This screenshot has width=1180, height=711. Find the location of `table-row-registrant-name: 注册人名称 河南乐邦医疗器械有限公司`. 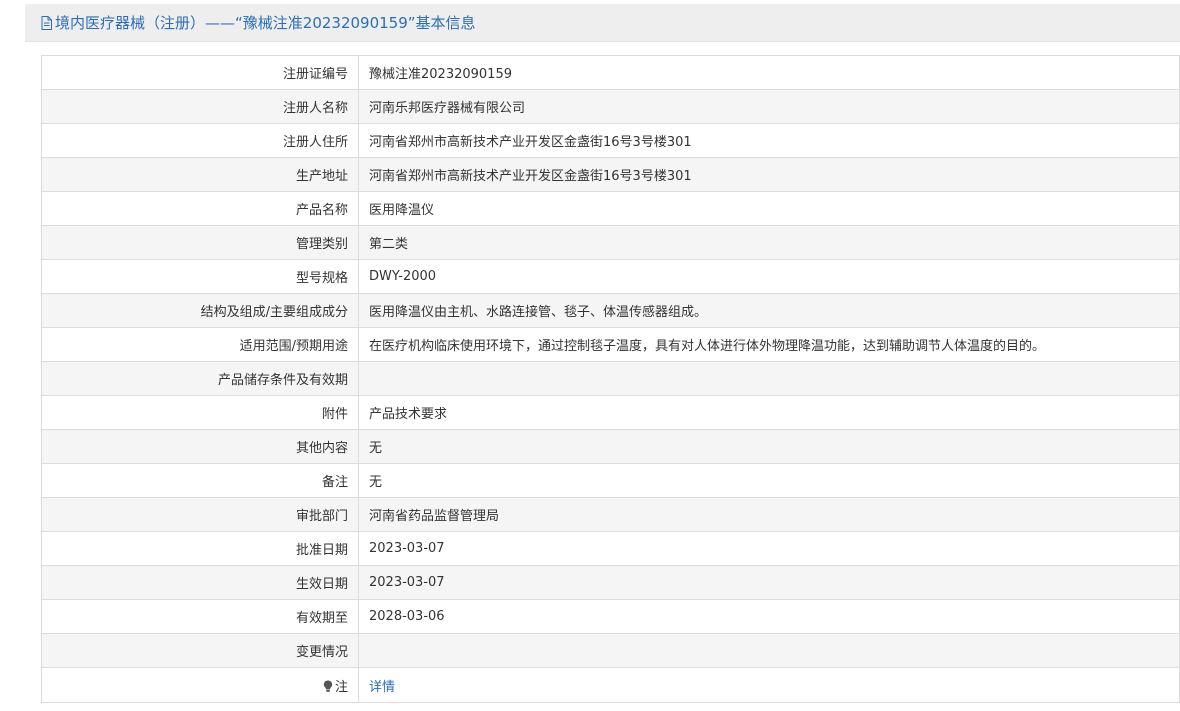

table-row-registrant-name: 注册人名称 河南乐邦医疗器械有限公司 is located at coordinates (610, 106).